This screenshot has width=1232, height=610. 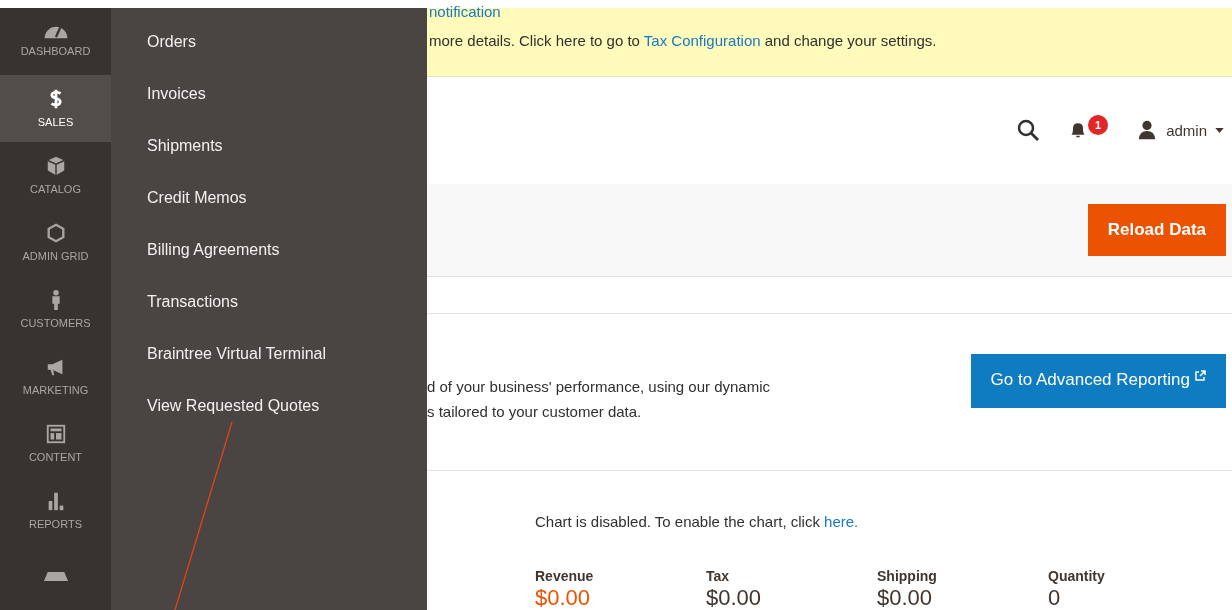 What do you see at coordinates (535, 411) in the screenshot?
I see `reporting-description-line: s tailored to your customer data.` at bounding box center [535, 411].